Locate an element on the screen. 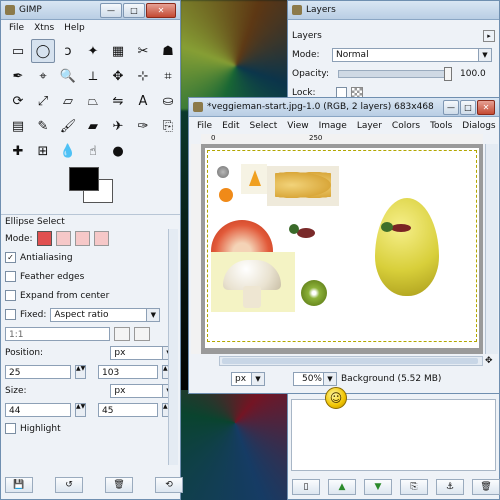  antialiasing-row: ✓ Antialiasing is located at coordinates (90, 257).